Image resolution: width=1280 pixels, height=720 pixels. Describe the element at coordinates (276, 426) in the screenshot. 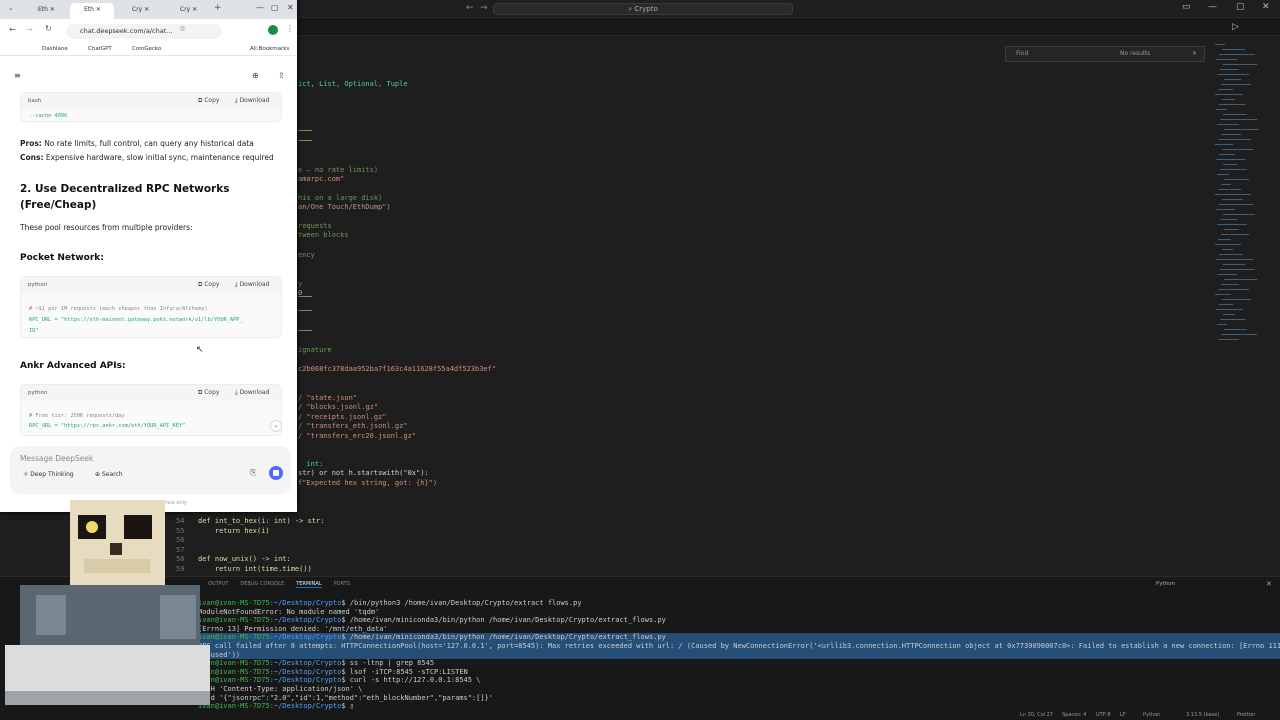

I see `scroll-down-icon: ⌄` at that location.